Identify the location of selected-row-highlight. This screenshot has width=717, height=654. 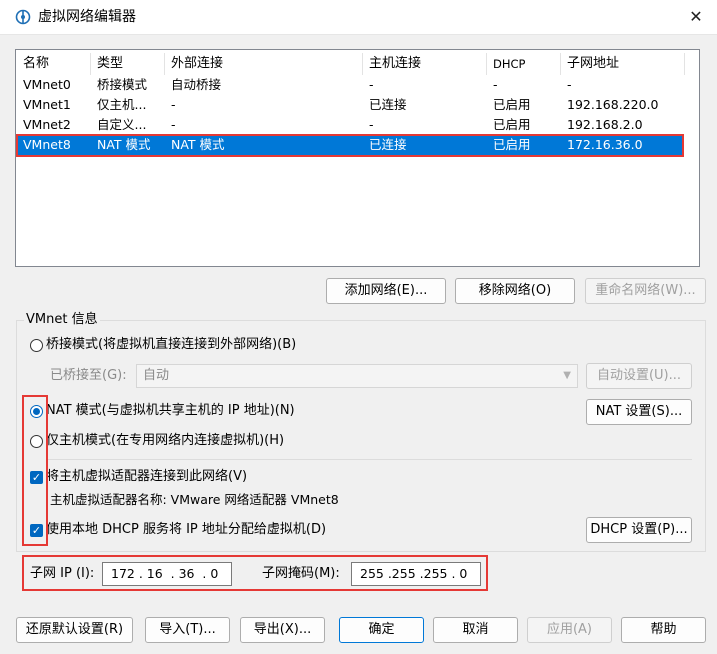
(350, 145).